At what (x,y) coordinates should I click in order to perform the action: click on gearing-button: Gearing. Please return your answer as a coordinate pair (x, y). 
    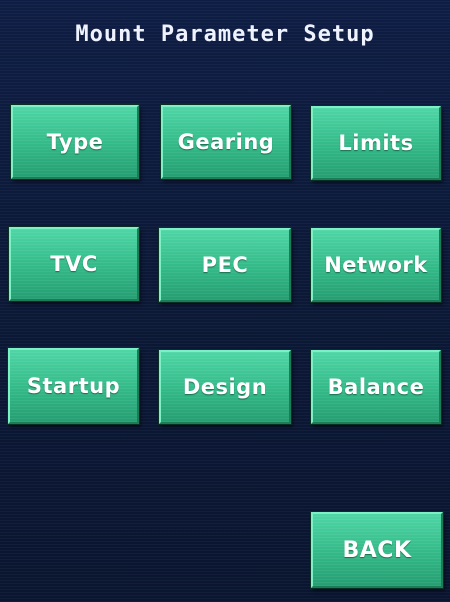
    Looking at the image, I should click on (226, 142).